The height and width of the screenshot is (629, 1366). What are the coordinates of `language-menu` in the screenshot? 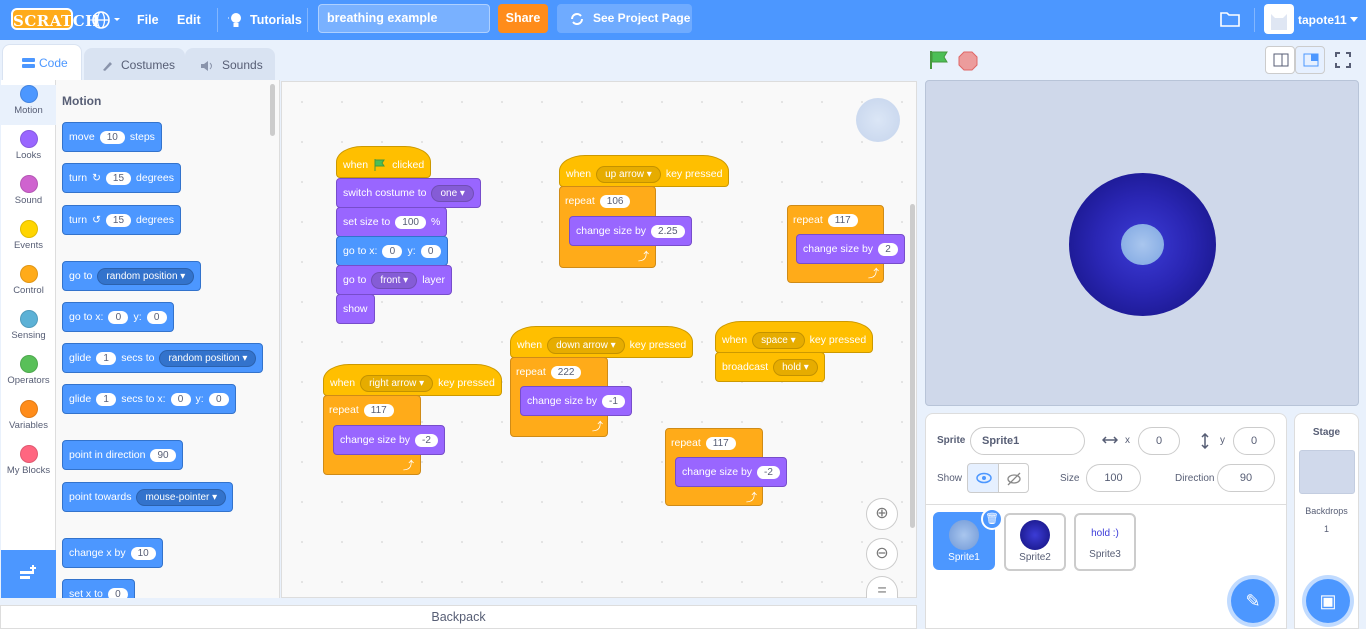 It's located at (107, 20).